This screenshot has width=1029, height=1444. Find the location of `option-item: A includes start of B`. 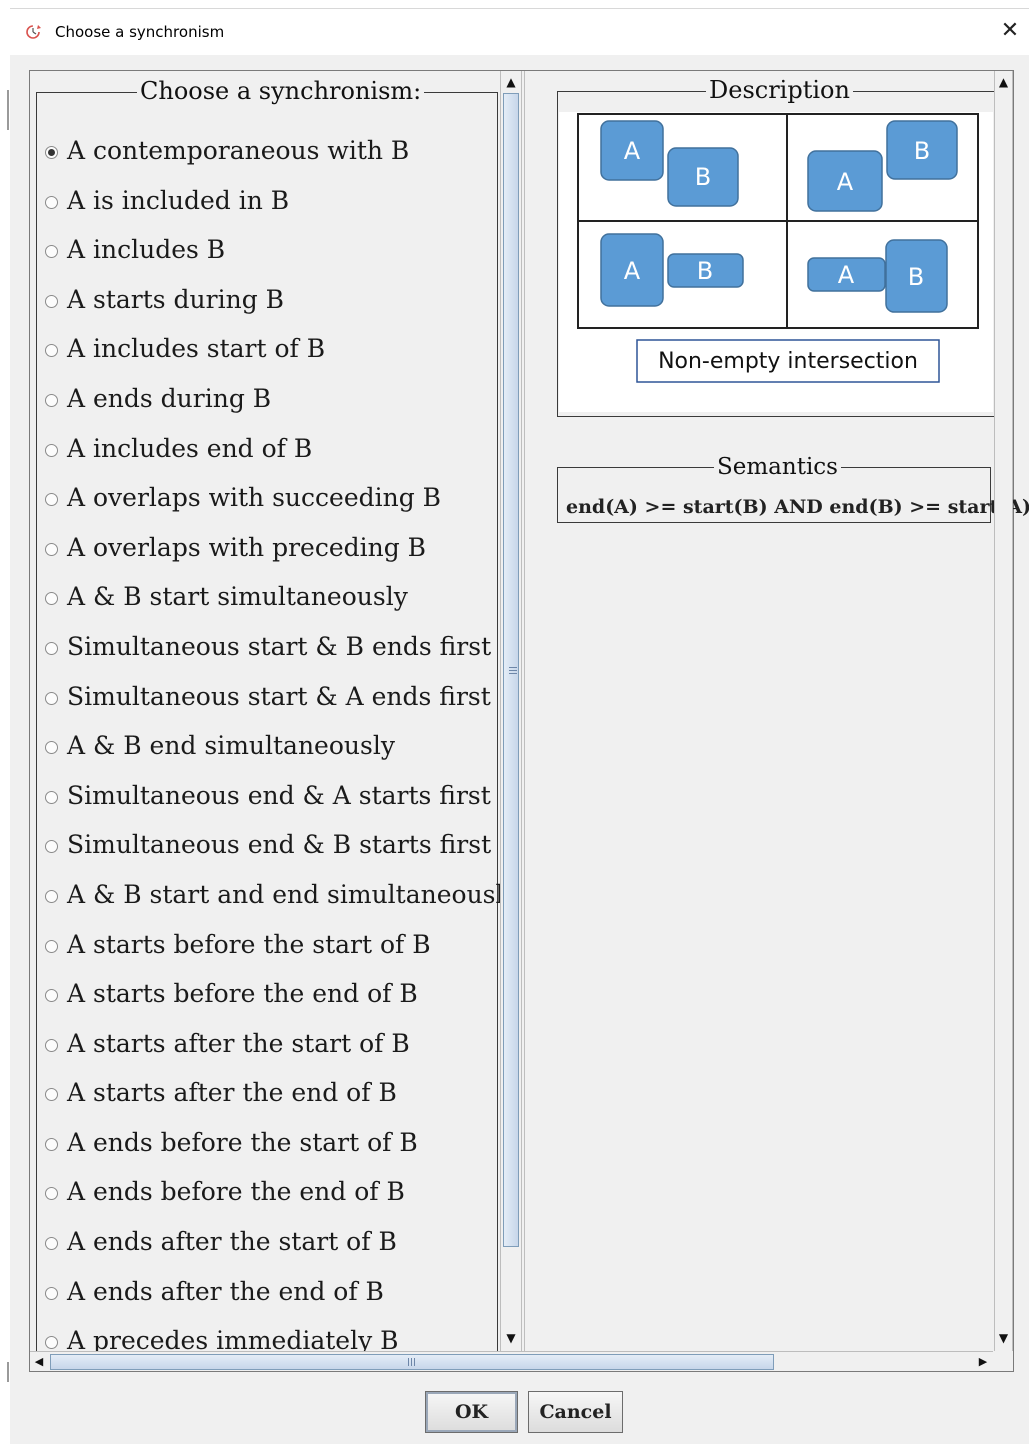

option-item: A includes start of B is located at coordinates (281, 356).